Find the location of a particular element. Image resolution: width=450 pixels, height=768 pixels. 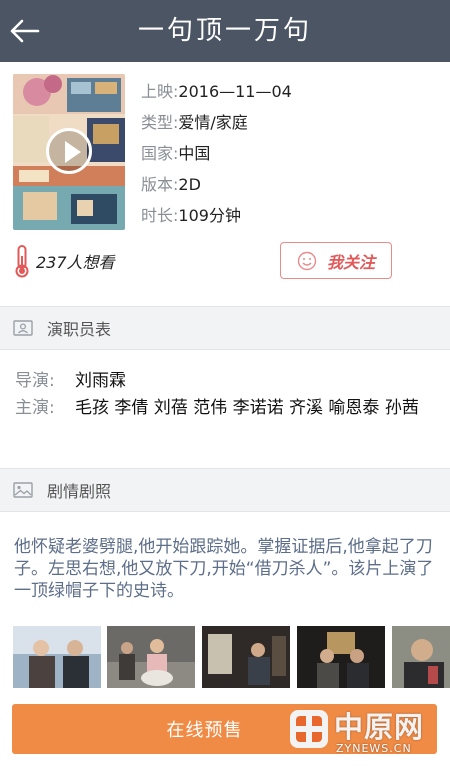

fact-genre: 类型:爱情/家庭 is located at coordinates (194, 122).